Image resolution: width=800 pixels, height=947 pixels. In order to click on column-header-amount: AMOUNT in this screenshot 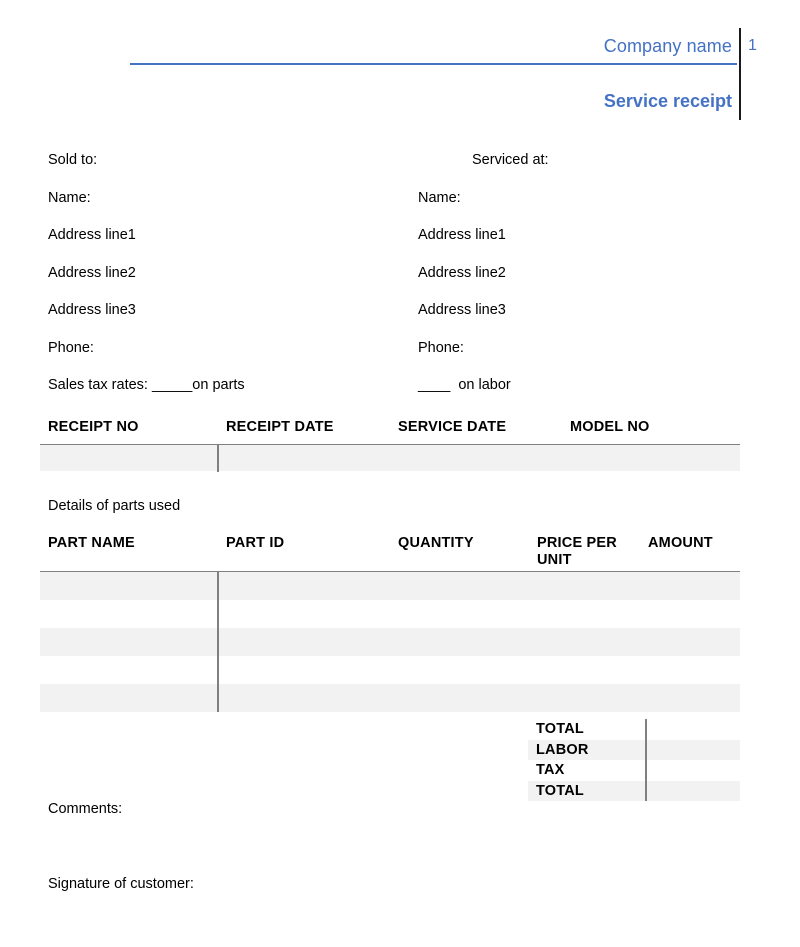, I will do `click(680, 543)`.